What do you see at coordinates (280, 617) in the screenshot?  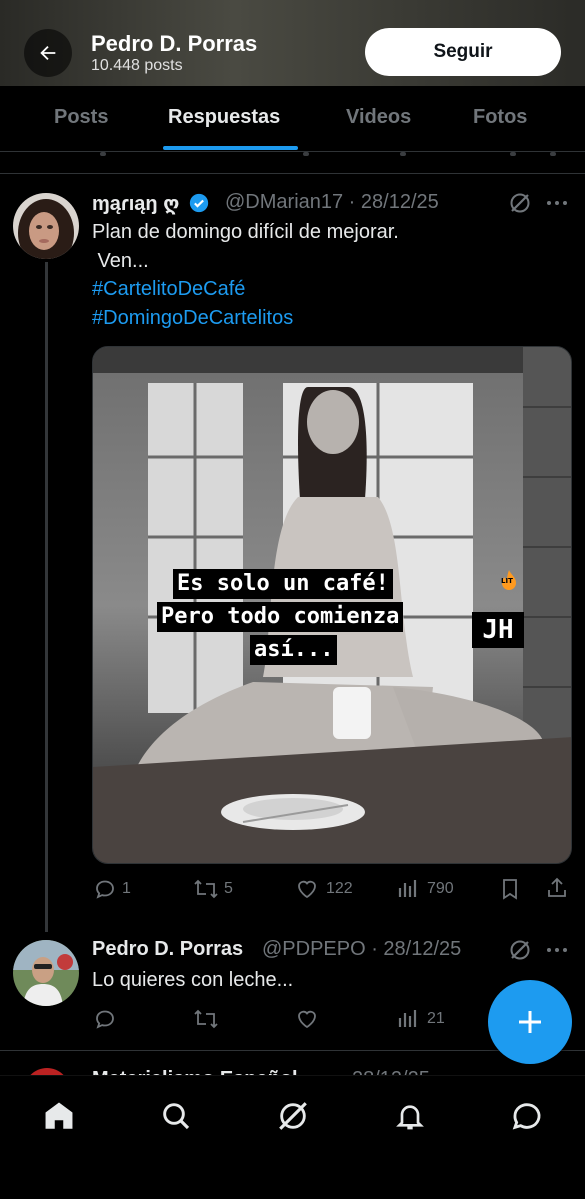 I see `image-caption-line: Pero todo comienza` at bounding box center [280, 617].